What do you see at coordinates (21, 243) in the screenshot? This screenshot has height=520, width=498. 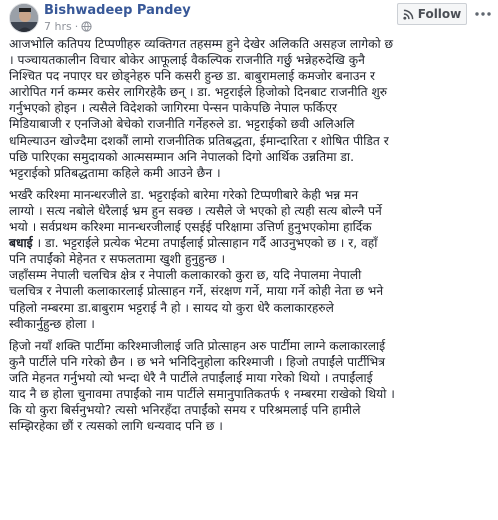 I see `emphasized-word: बधाई` at bounding box center [21, 243].